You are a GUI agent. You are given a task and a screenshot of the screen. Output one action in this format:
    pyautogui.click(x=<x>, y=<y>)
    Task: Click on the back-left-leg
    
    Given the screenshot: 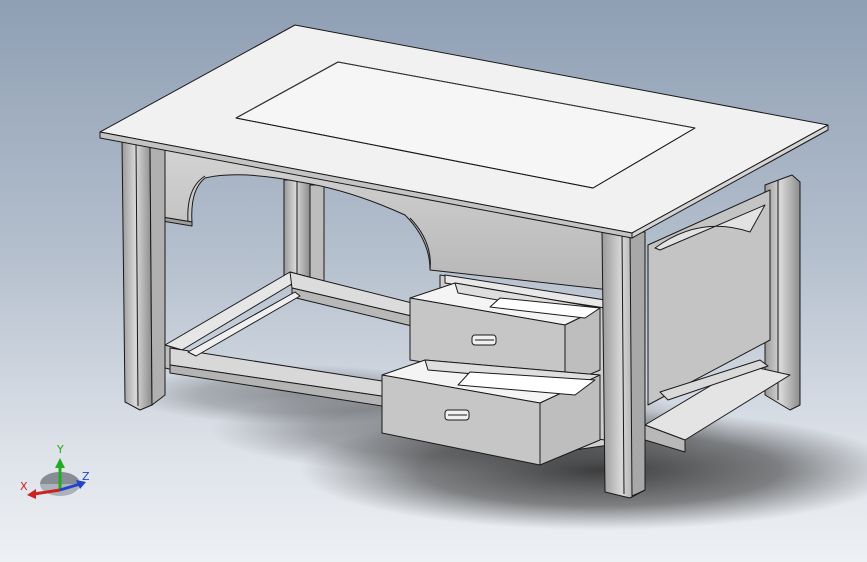 What is the action you would take?
    pyautogui.click(x=304, y=232)
    